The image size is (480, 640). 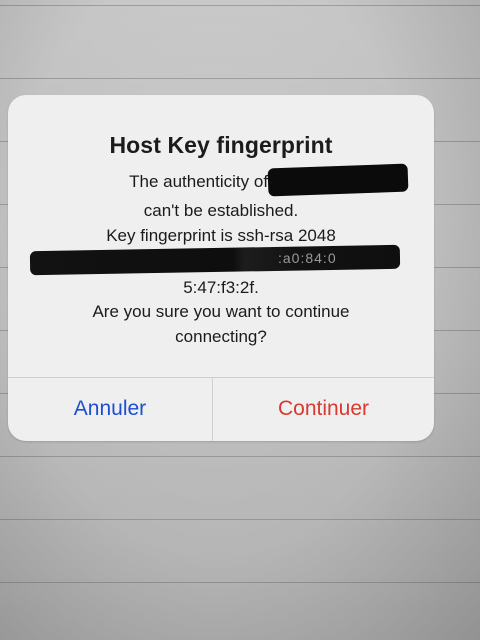 I want to click on redacted-hostname, so click(x=338, y=180).